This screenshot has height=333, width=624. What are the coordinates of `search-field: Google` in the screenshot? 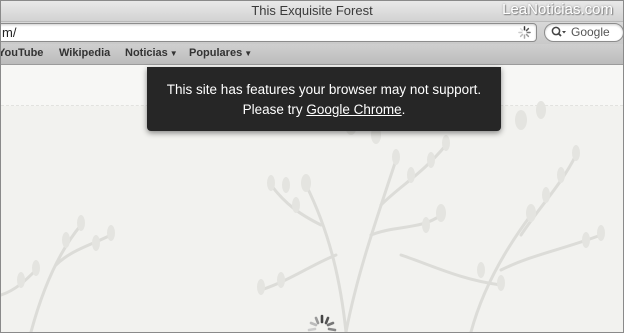 It's located at (583, 32).